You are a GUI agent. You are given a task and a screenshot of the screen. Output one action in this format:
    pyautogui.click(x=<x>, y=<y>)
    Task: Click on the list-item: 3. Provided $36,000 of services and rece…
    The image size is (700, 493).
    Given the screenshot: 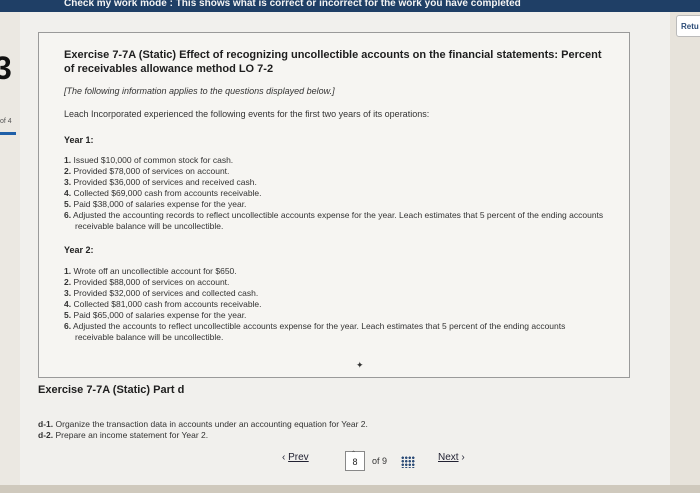 What is the action you would take?
    pyautogui.click(x=160, y=182)
    